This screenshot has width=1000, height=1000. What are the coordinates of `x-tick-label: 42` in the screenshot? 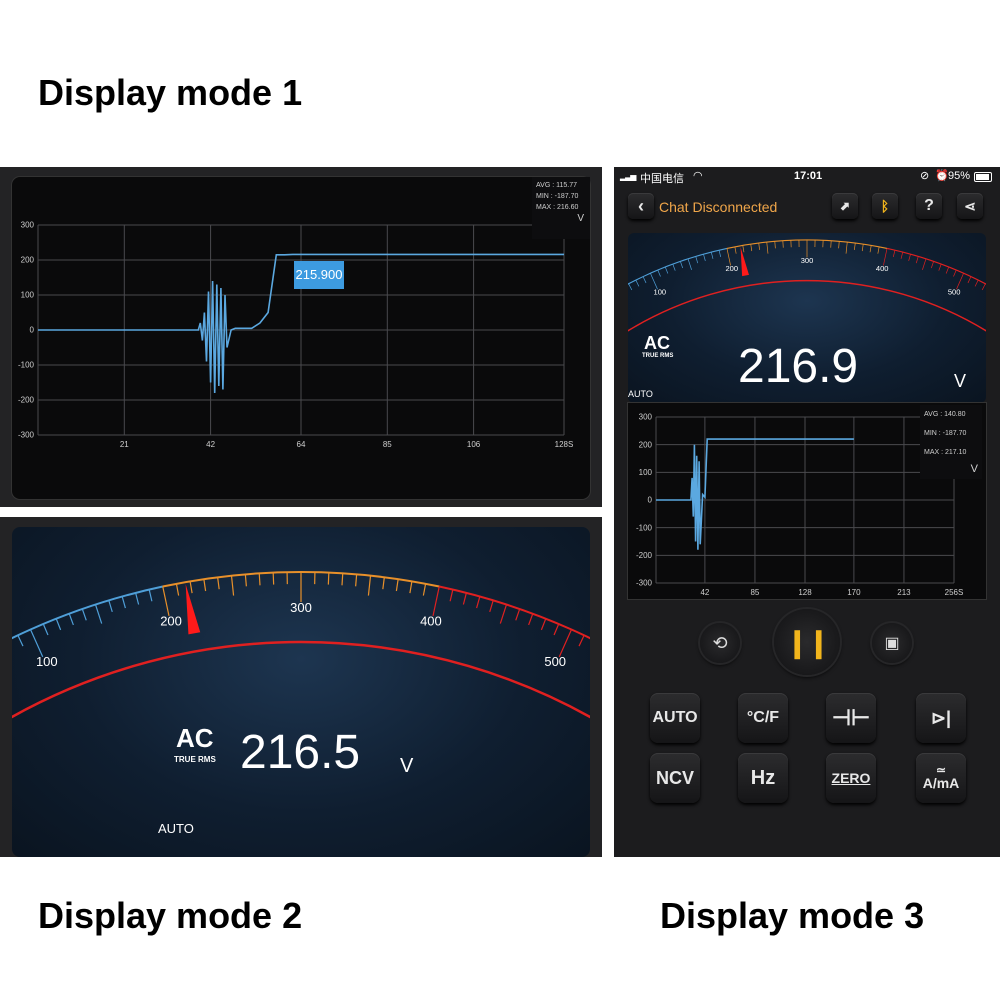 It's located at (704, 592).